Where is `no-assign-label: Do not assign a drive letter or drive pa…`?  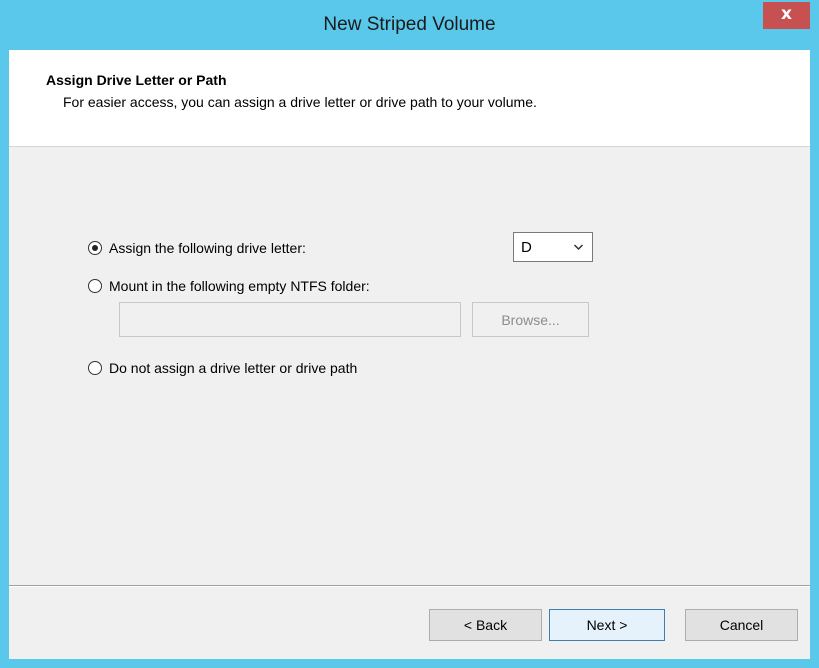 no-assign-label: Do not assign a drive letter or drive pa… is located at coordinates (233, 368).